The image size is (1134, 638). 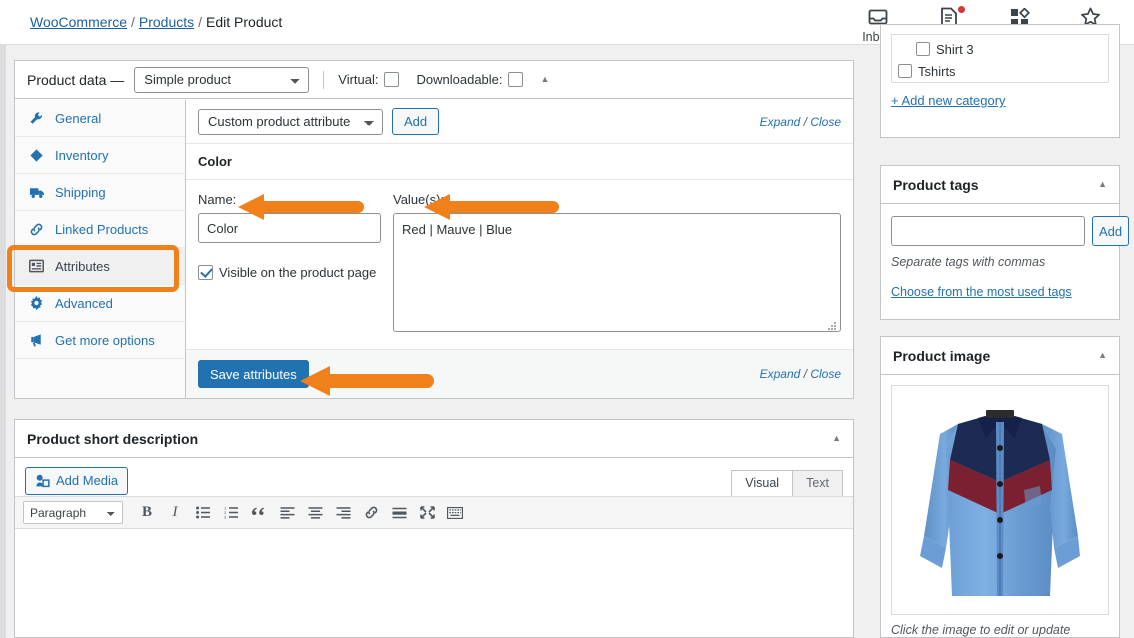 I want to click on tab-shipping: Shipping, so click(x=100, y=192).